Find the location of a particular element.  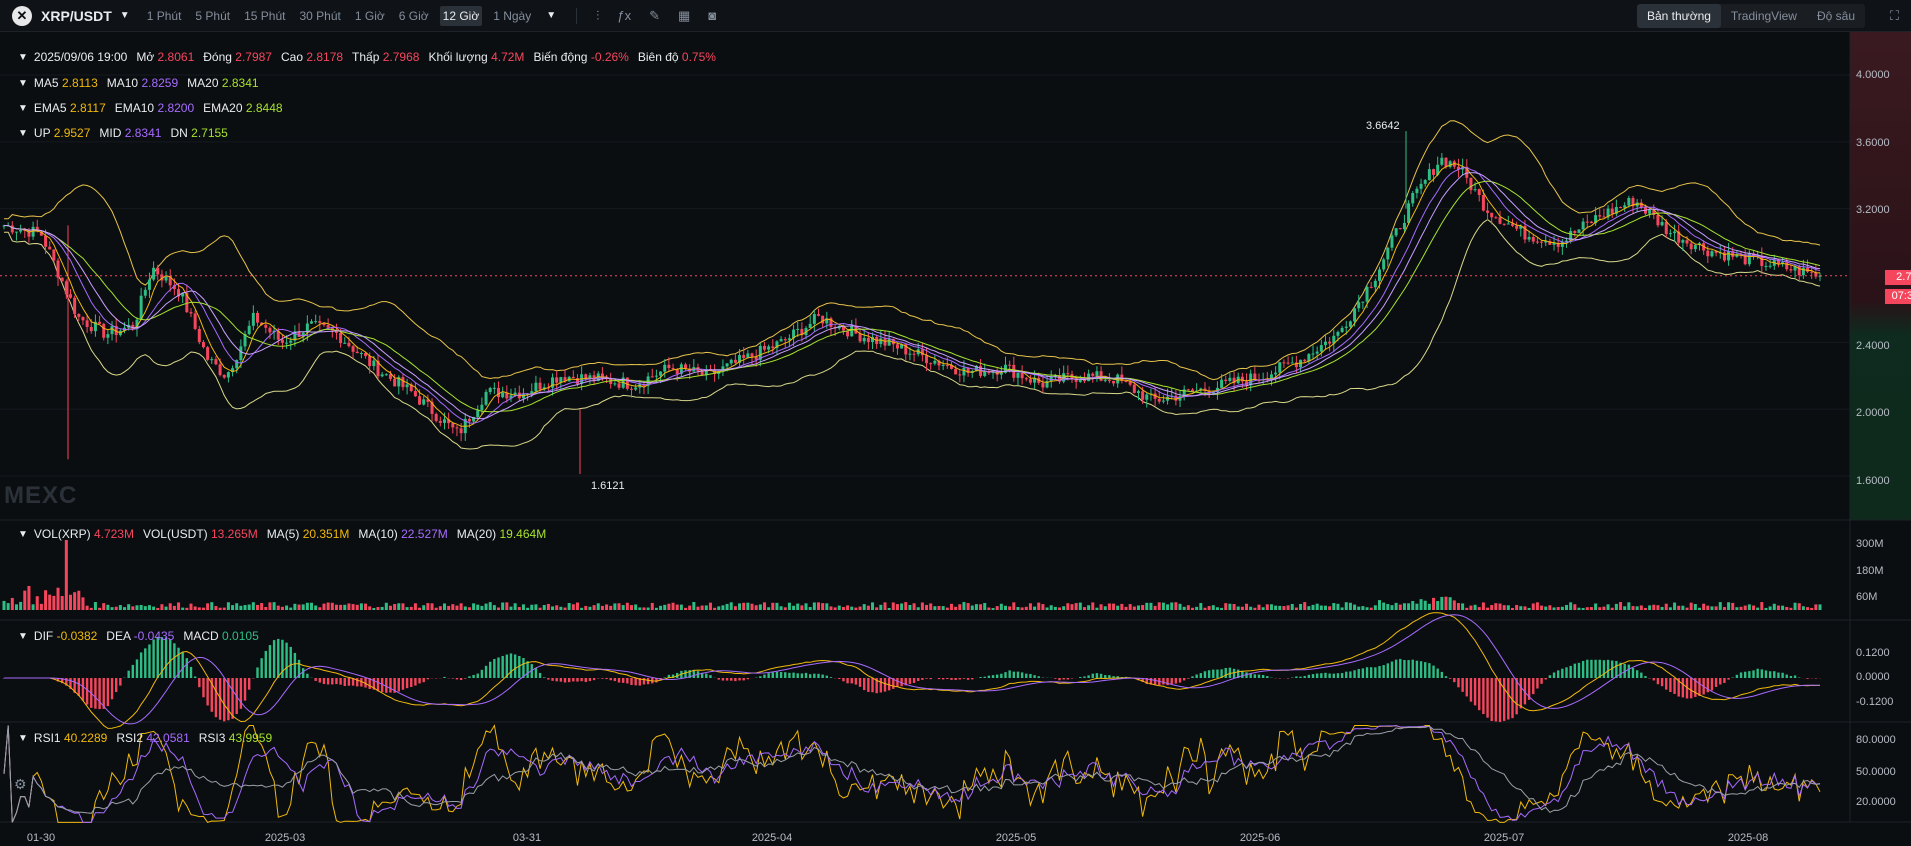

rsi2-value: 42.0581 is located at coordinates (168, 738).